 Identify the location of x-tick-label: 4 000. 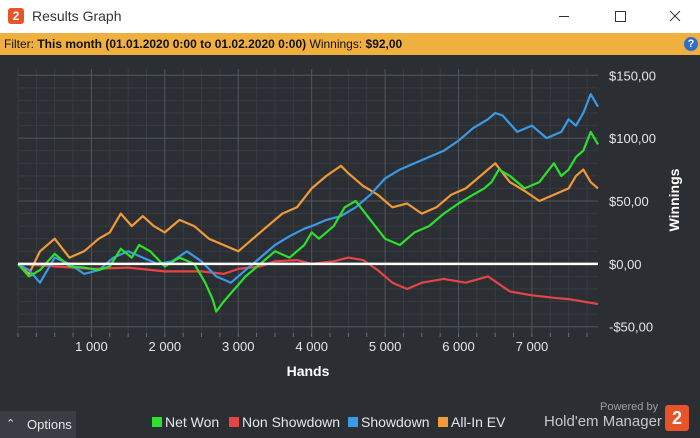
(311, 346).